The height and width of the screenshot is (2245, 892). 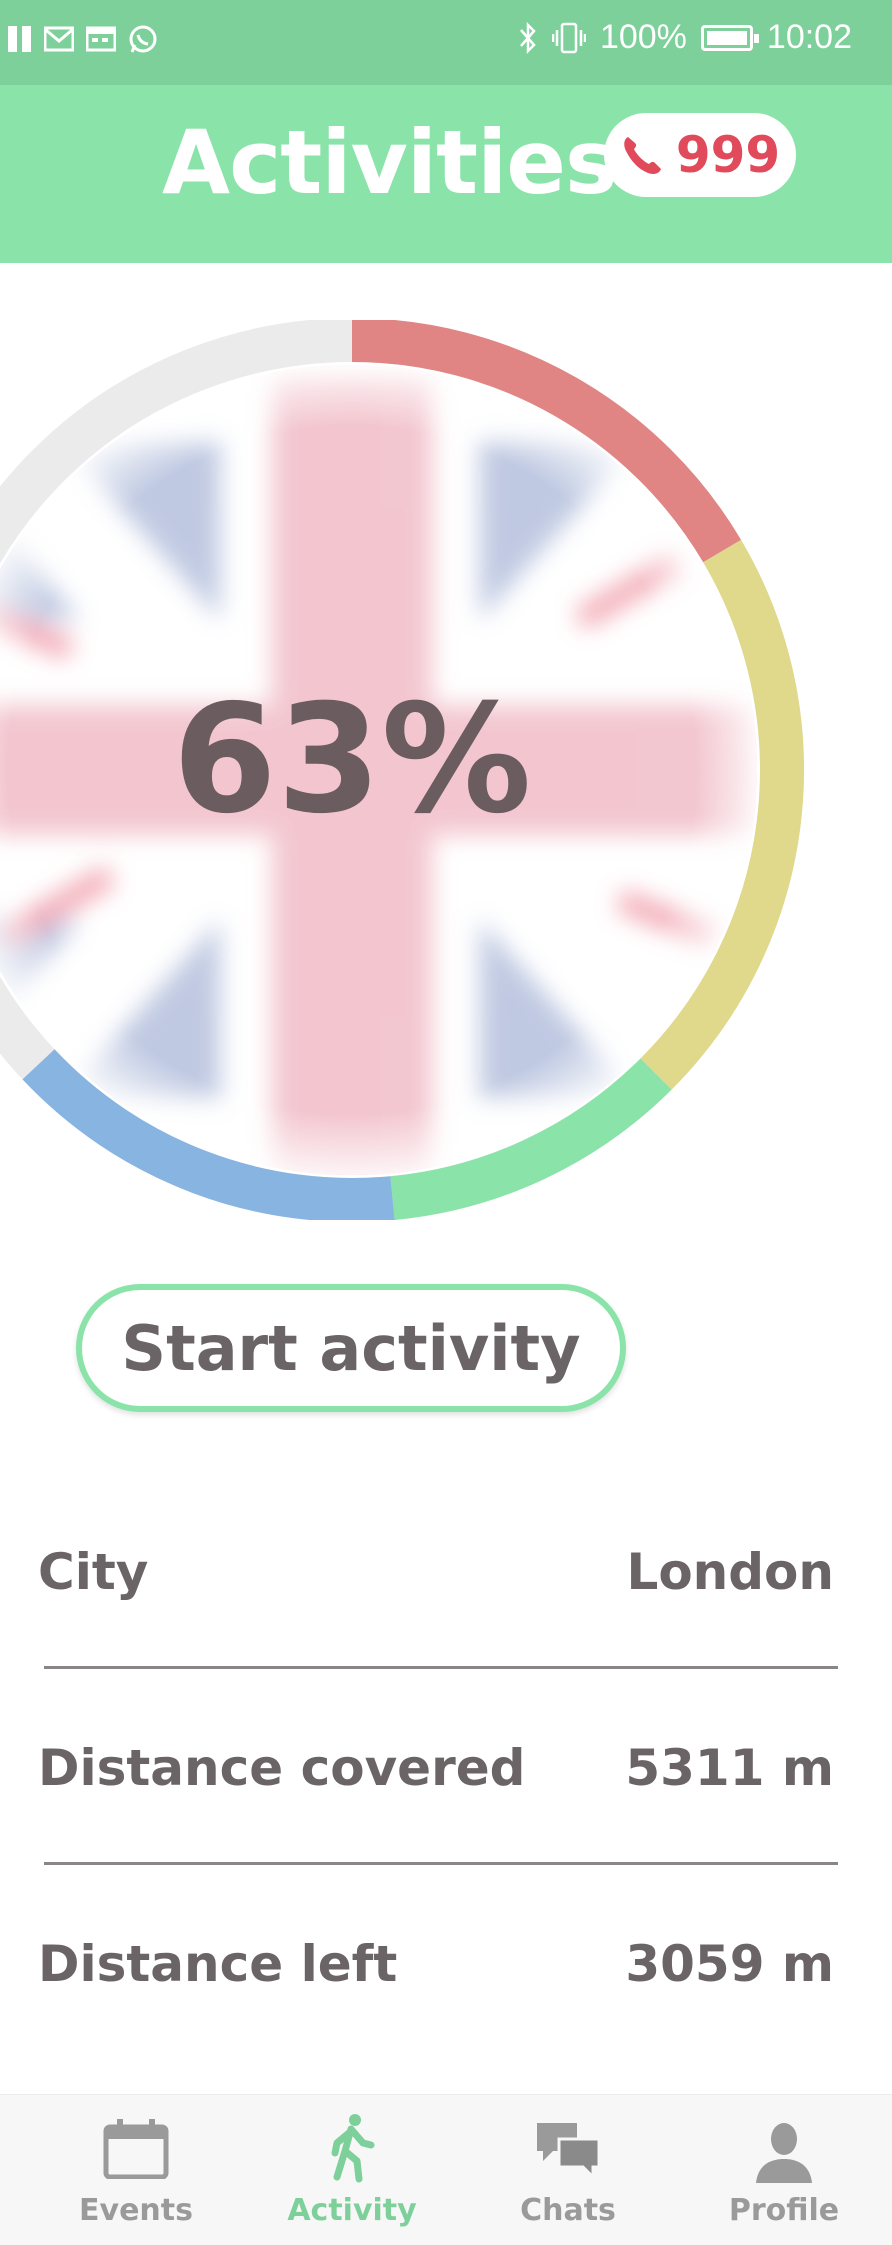 What do you see at coordinates (352, 2210) in the screenshot?
I see `nav-label: Activity` at bounding box center [352, 2210].